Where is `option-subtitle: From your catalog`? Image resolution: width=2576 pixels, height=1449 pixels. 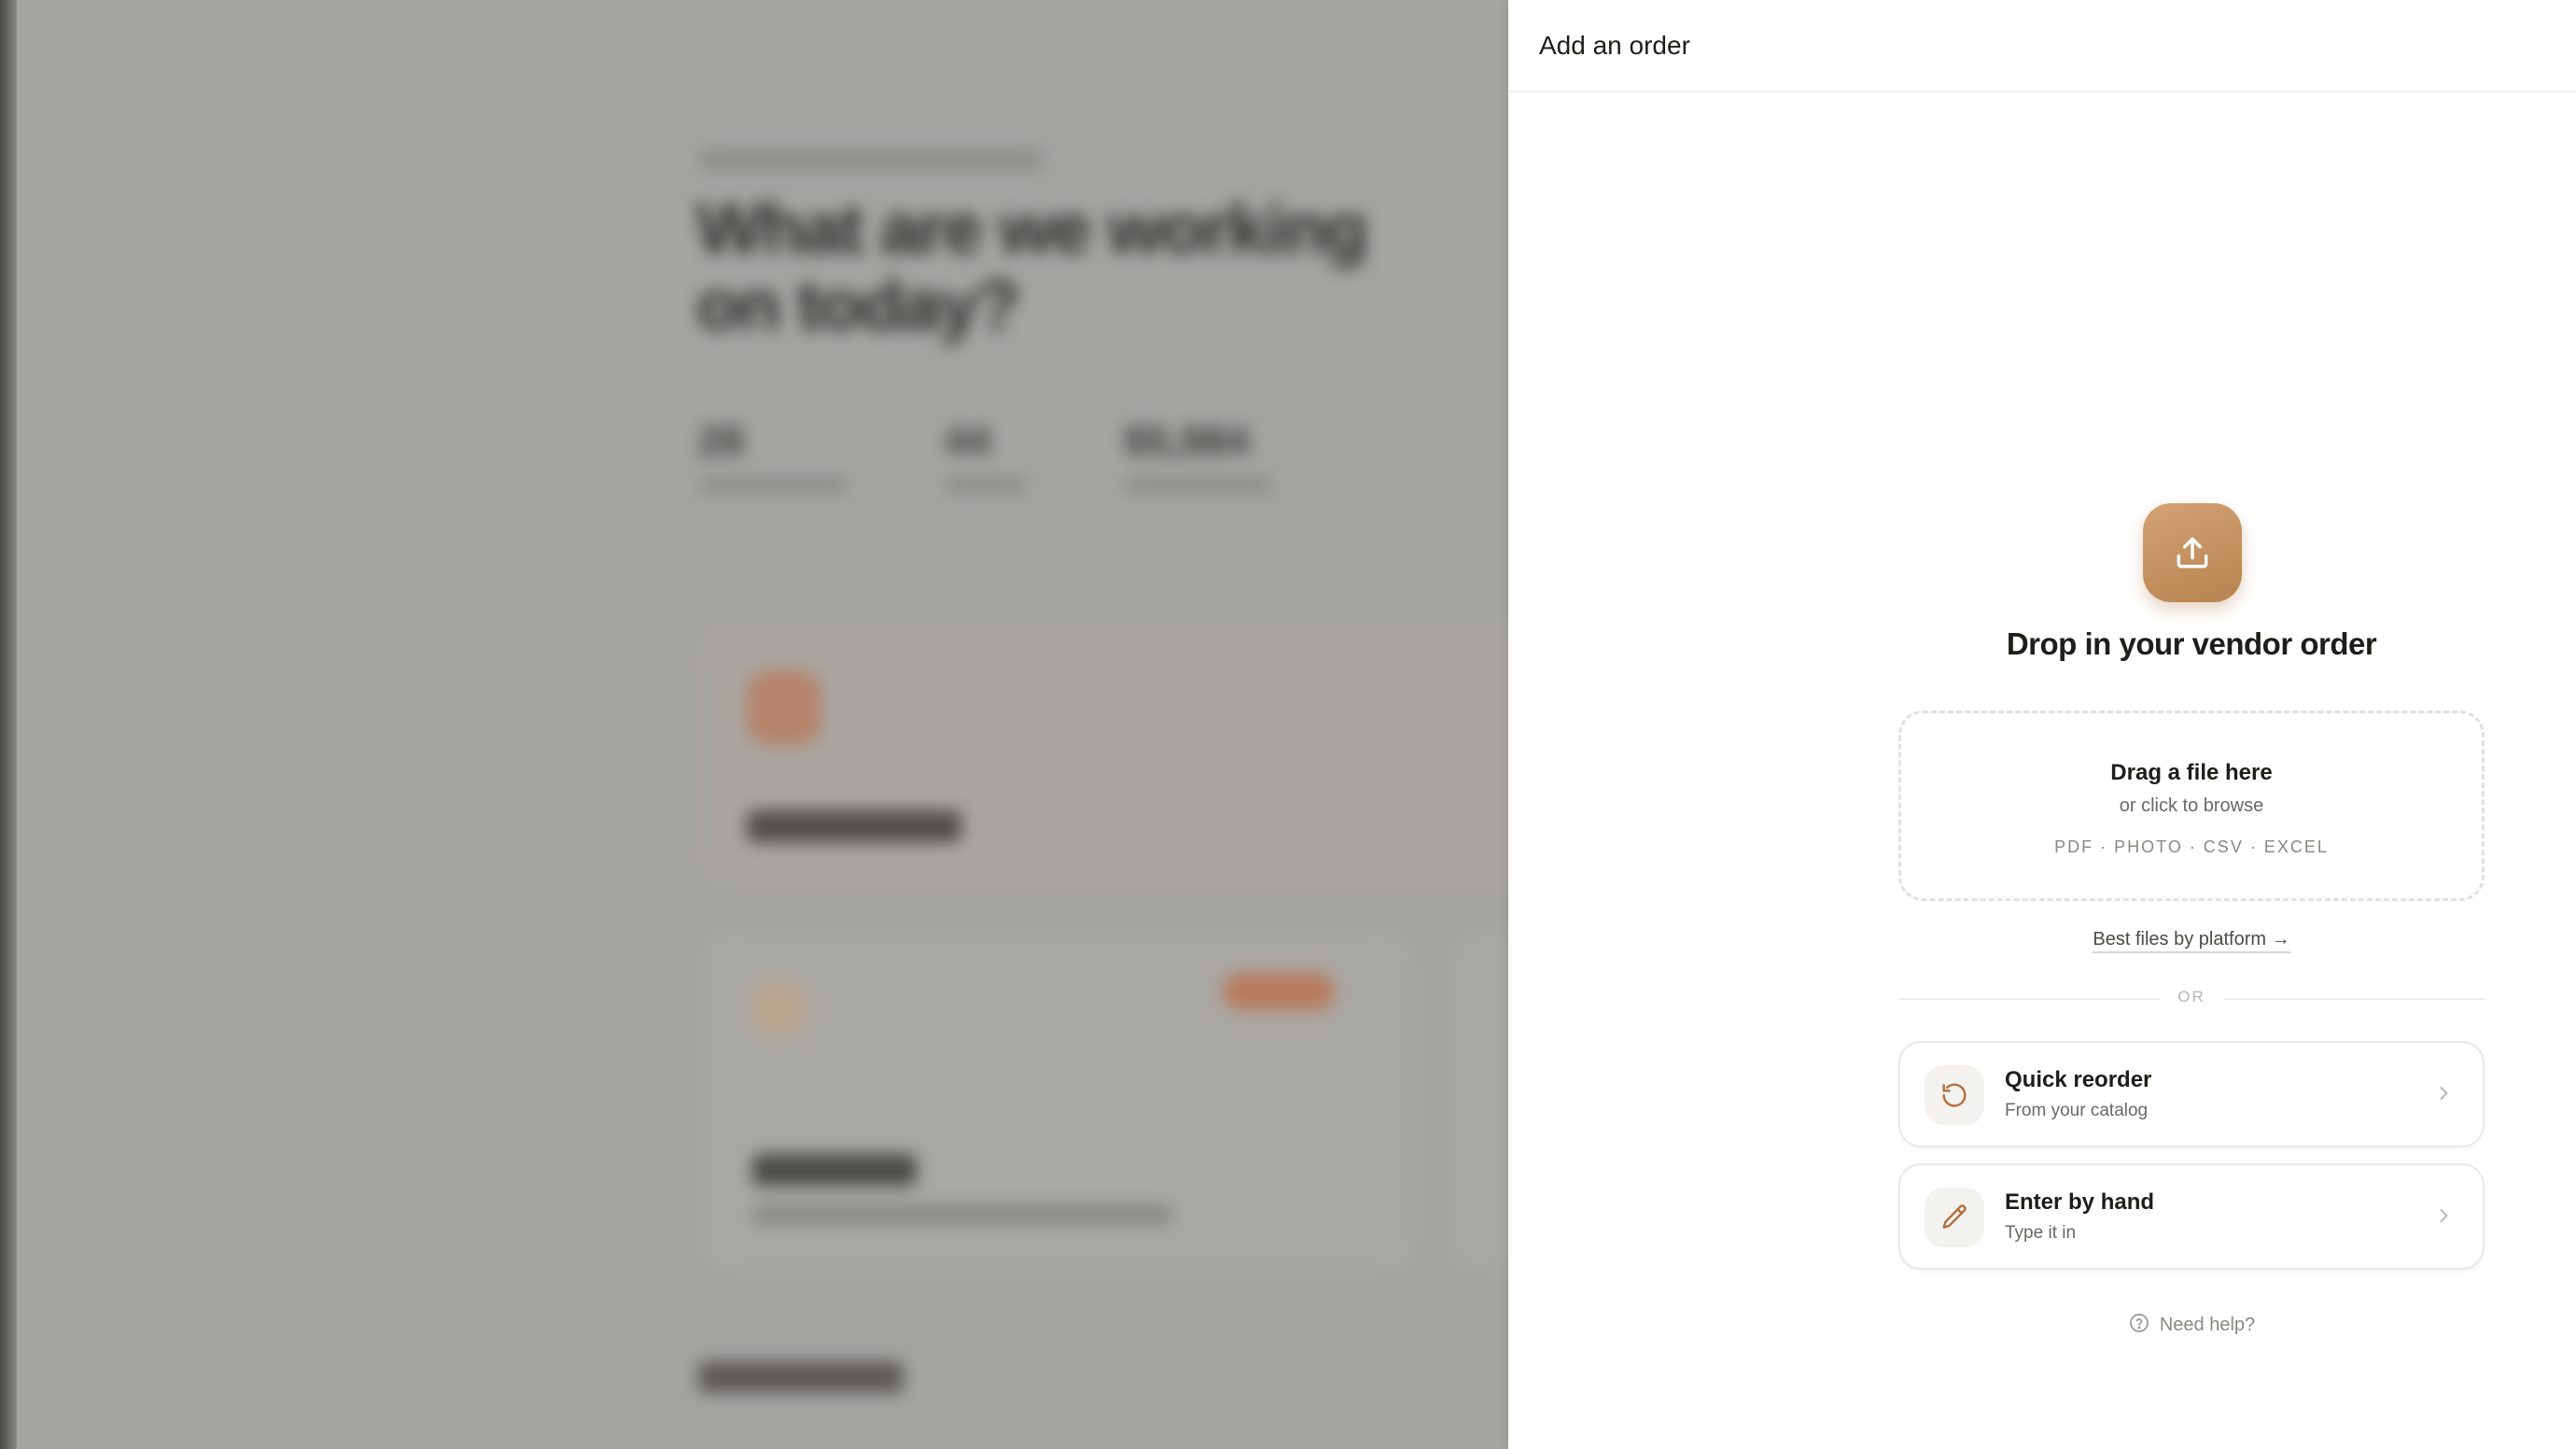
option-subtitle: From your catalog is located at coordinates (2077, 1110).